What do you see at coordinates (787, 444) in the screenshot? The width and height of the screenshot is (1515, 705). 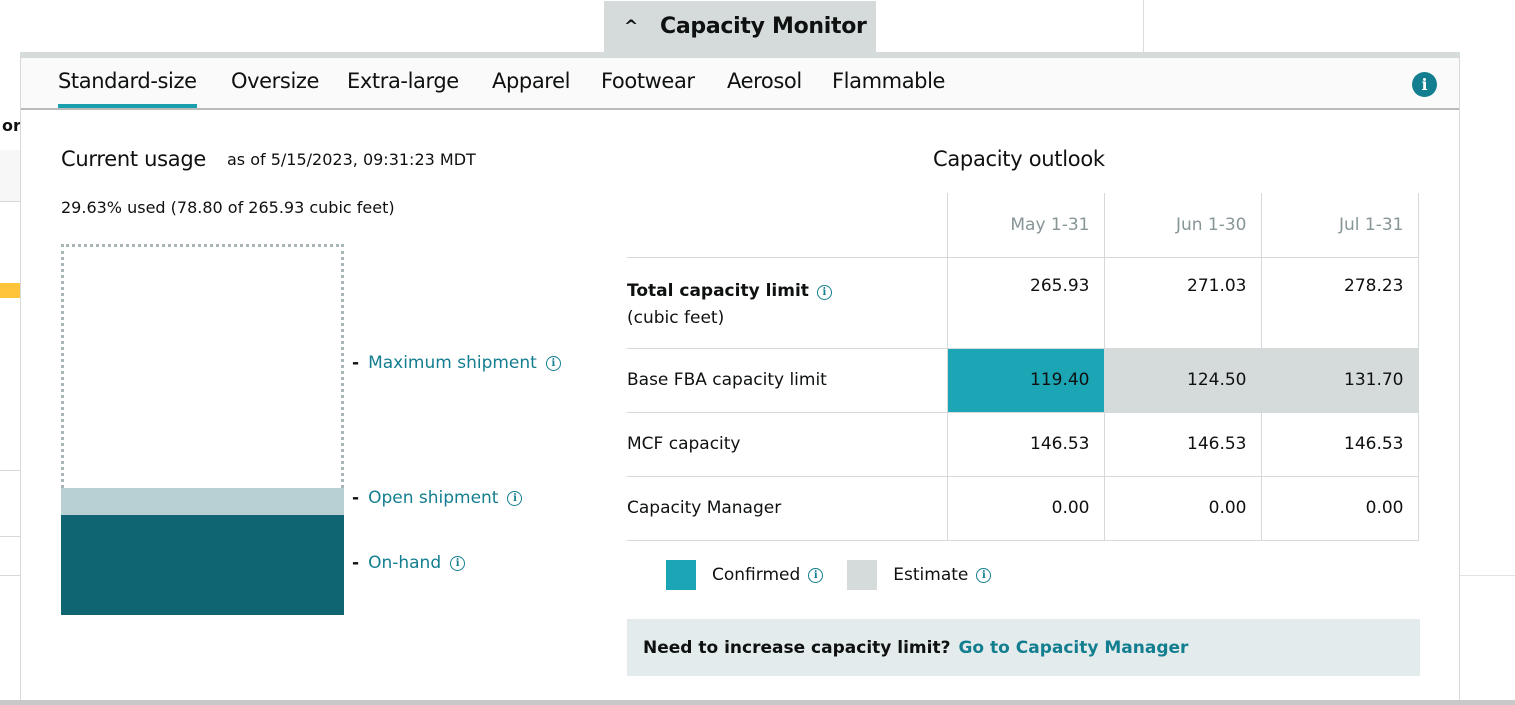 I see `row-label: MCF capacity` at bounding box center [787, 444].